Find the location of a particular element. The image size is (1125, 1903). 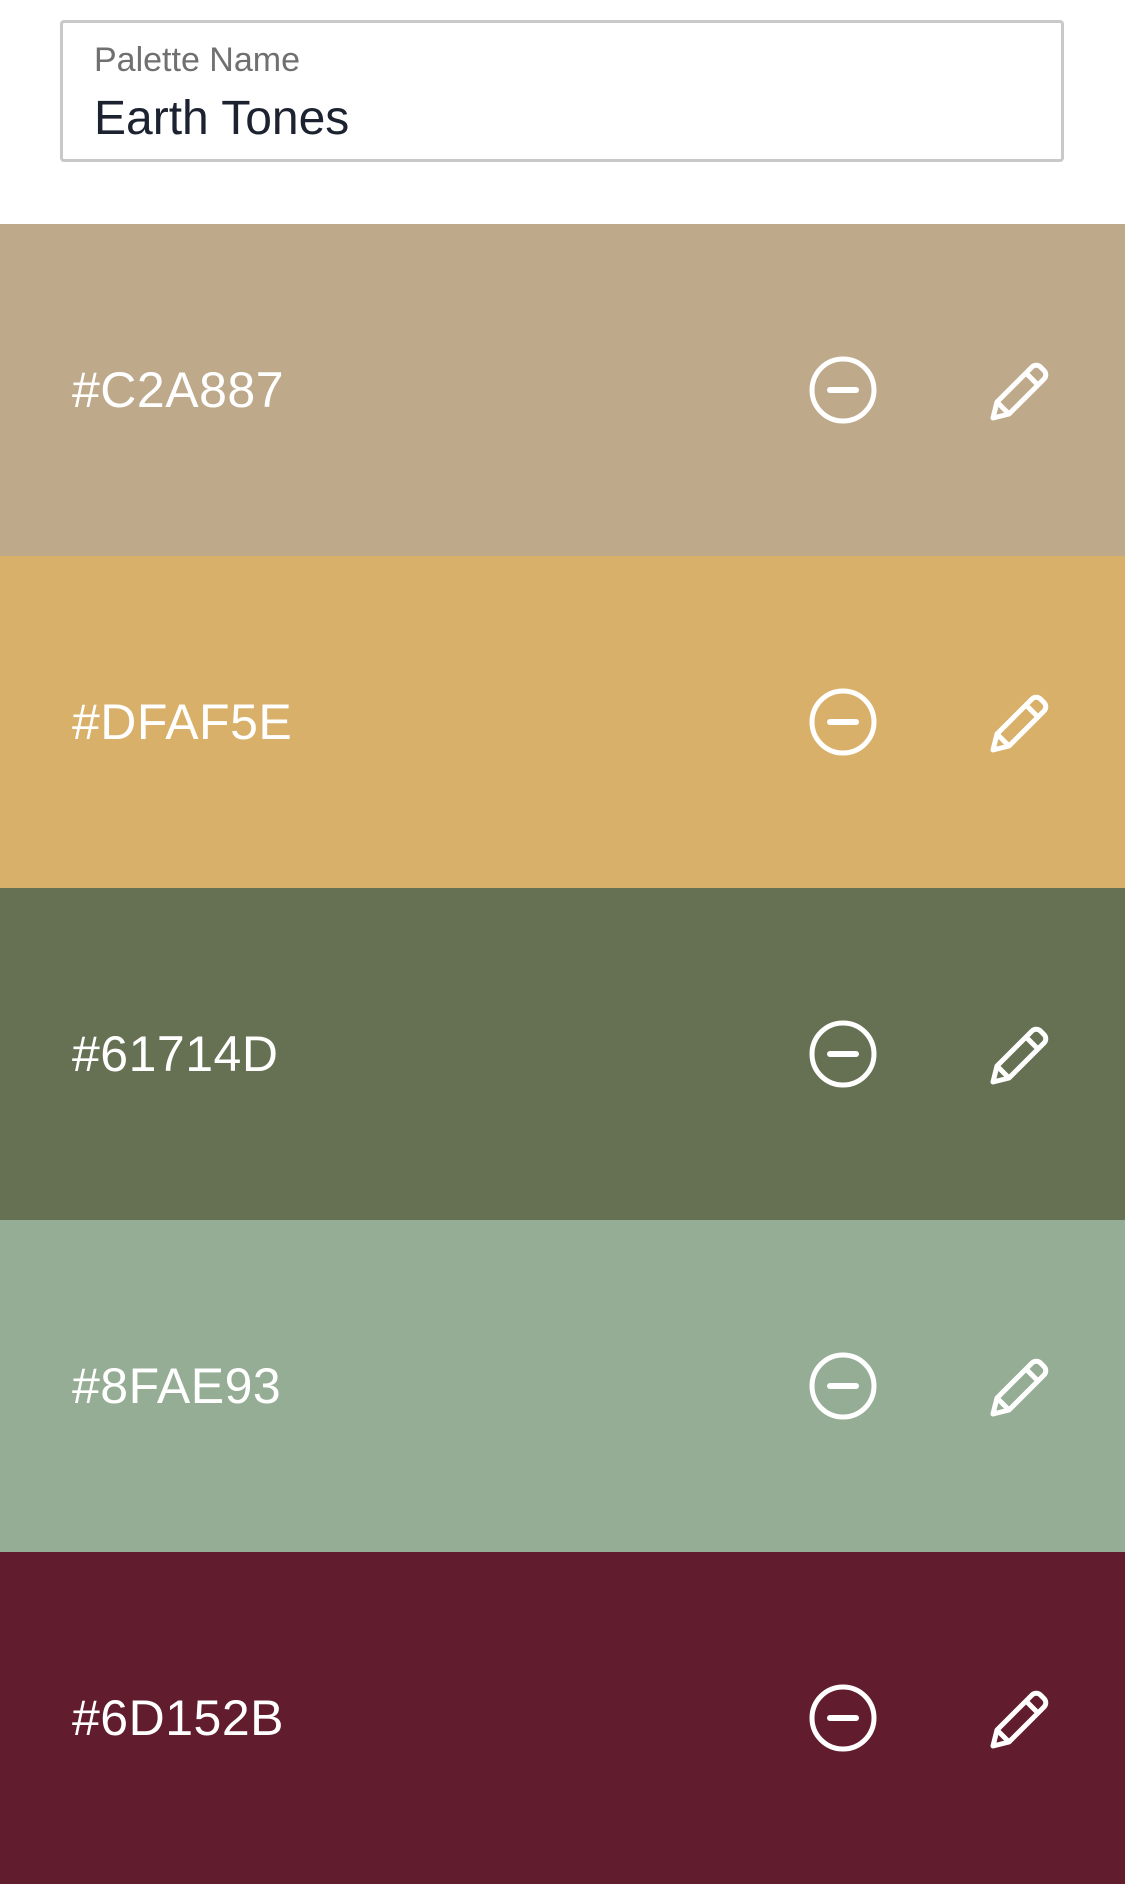

palette-name-field: Palette Name is located at coordinates (562, 91).